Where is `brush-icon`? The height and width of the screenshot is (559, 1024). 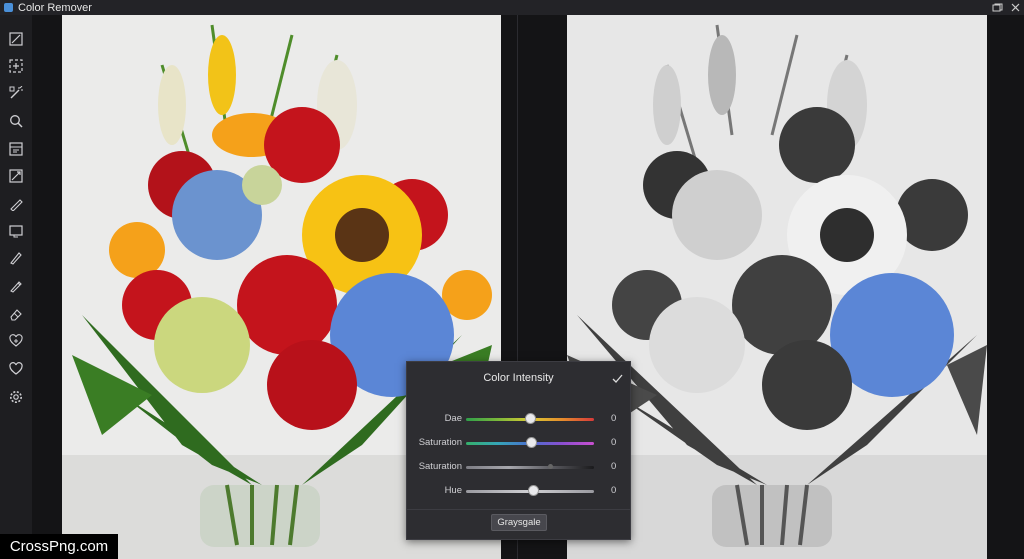 brush-icon is located at coordinates (16, 204).